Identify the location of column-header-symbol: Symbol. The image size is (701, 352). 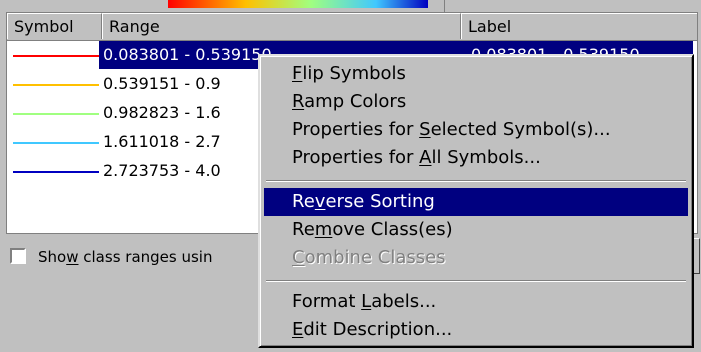
(54, 26).